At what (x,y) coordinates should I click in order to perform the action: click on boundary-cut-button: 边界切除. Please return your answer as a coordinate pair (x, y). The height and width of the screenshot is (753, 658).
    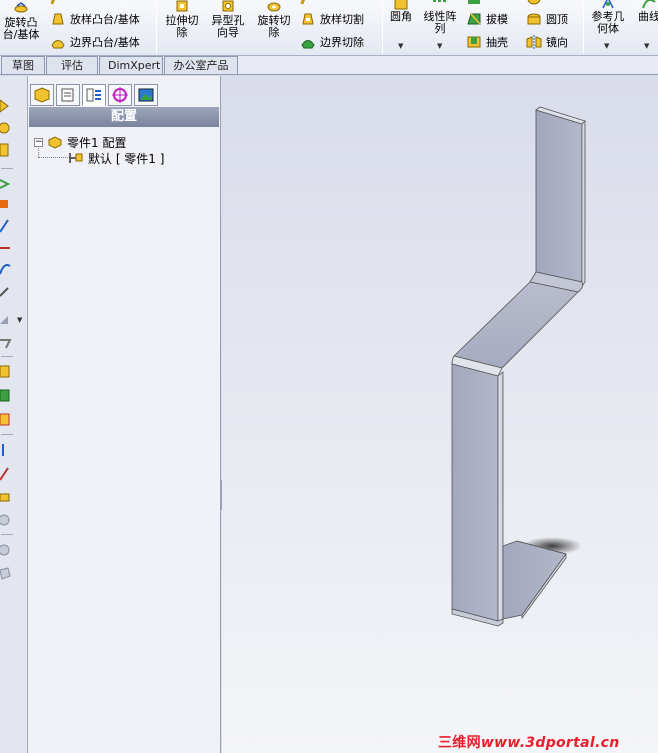
    Looking at the image, I should click on (332, 42).